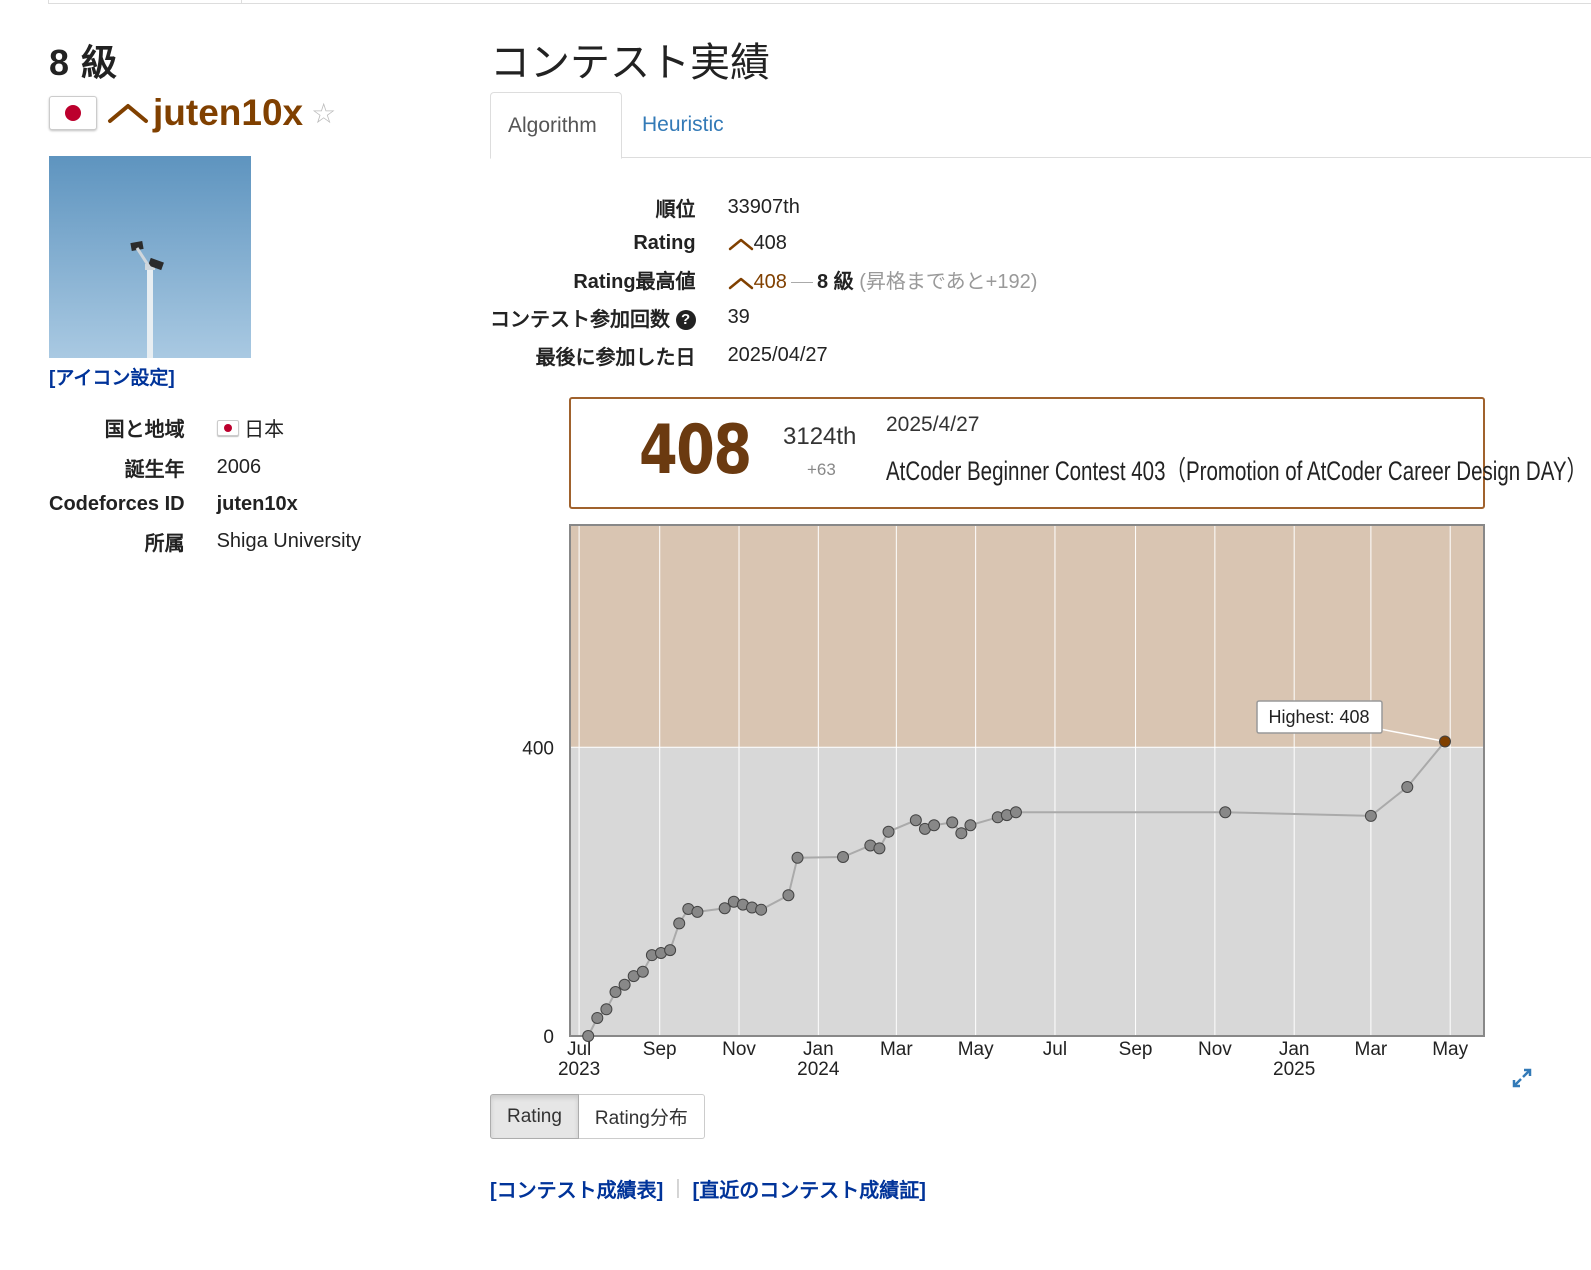 Image resolution: width=1591 pixels, height=1270 pixels. Describe the element at coordinates (777, 355) in the screenshot. I see `stats-value: 2025/04/27` at that location.